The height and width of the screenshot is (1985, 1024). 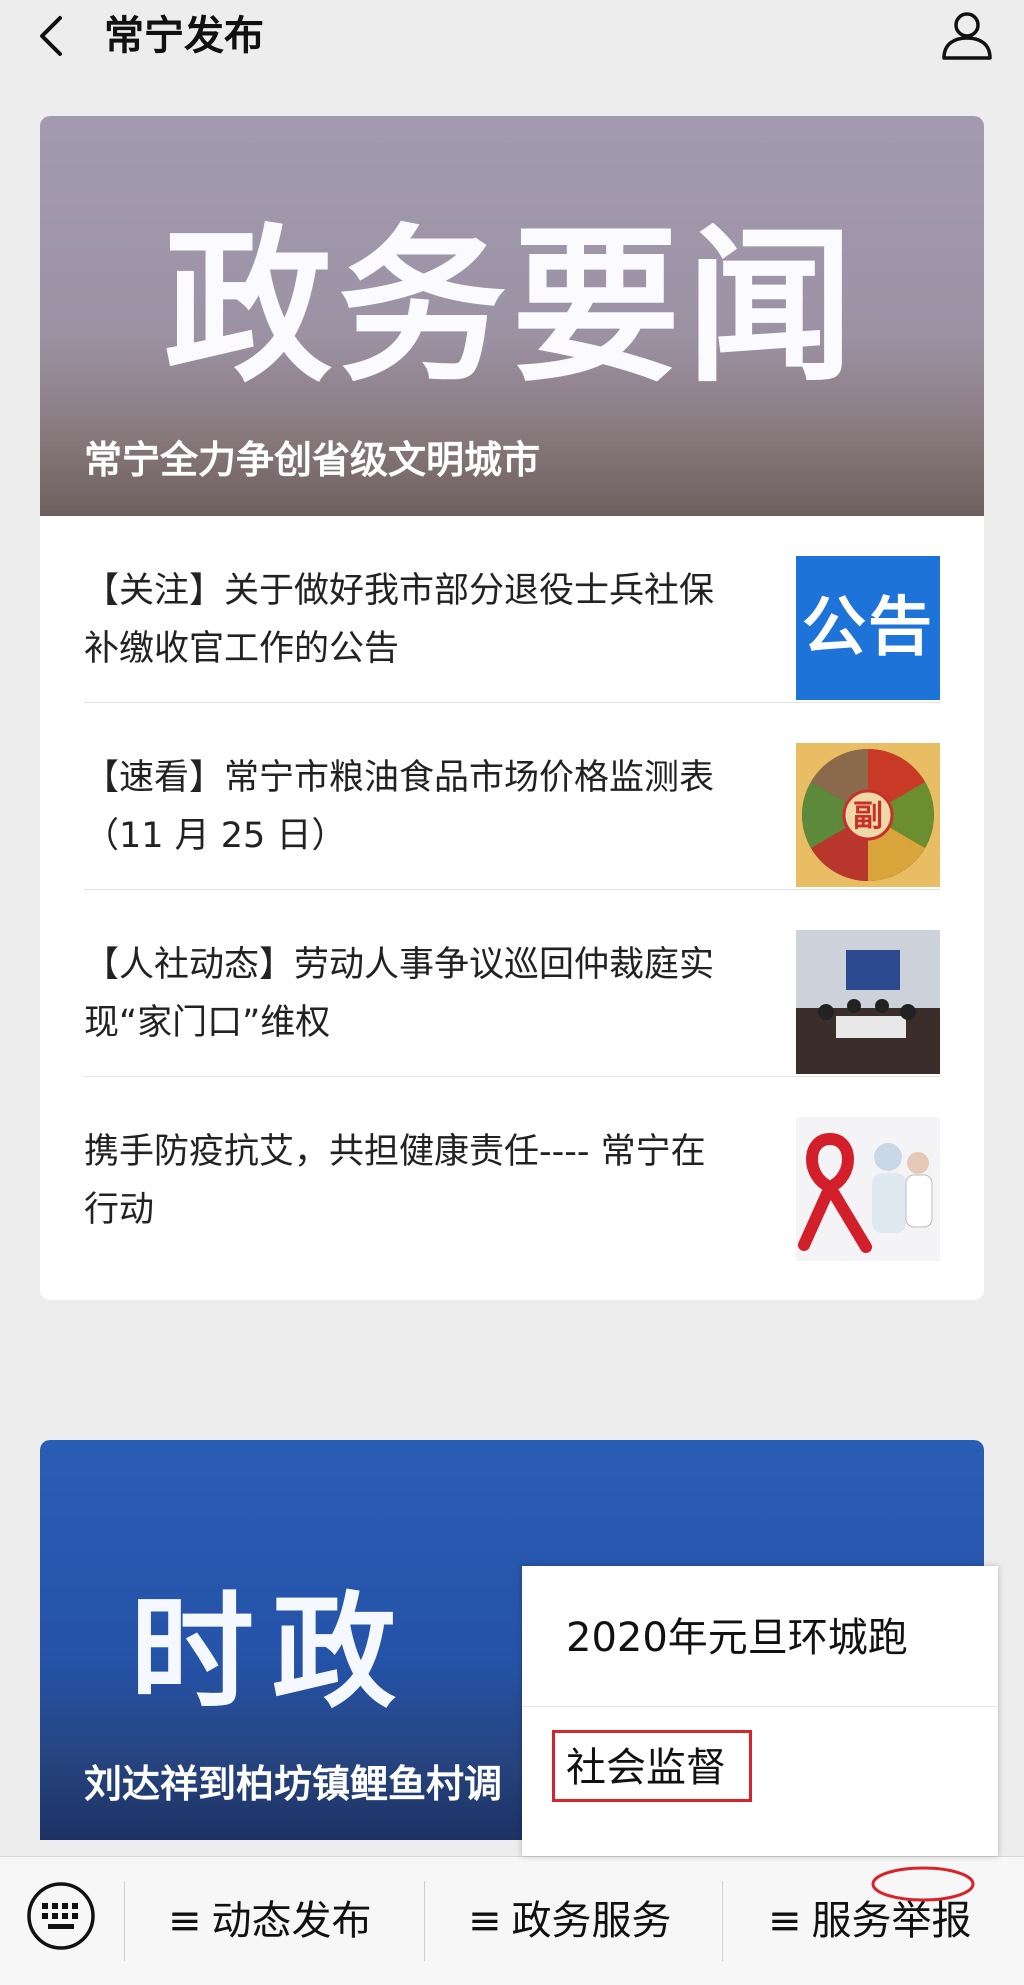 I want to click on news-title: 【关注】关于做好我市部分退役士兵社保 补缴收官工作的公告, so click(x=399, y=620).